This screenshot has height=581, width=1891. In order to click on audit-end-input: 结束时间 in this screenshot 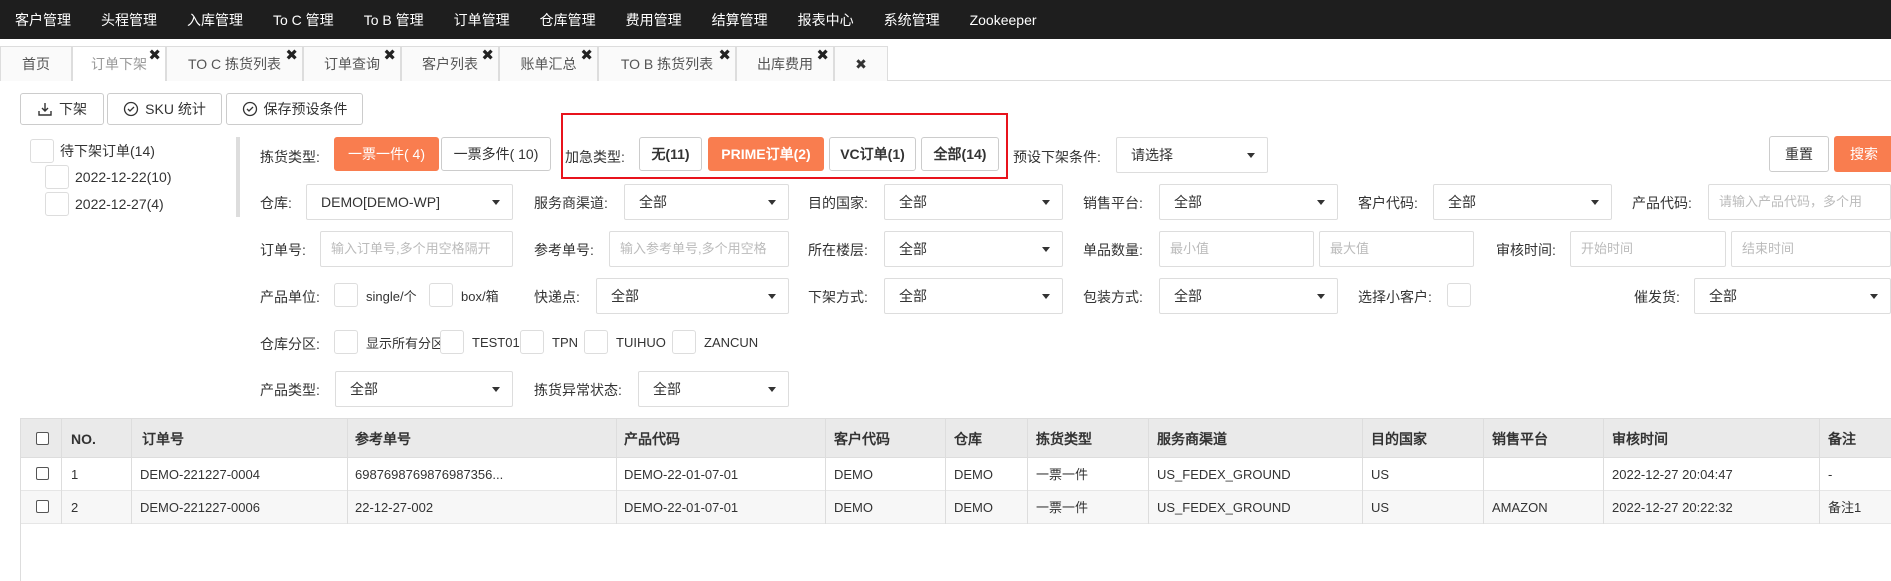, I will do `click(1811, 249)`.